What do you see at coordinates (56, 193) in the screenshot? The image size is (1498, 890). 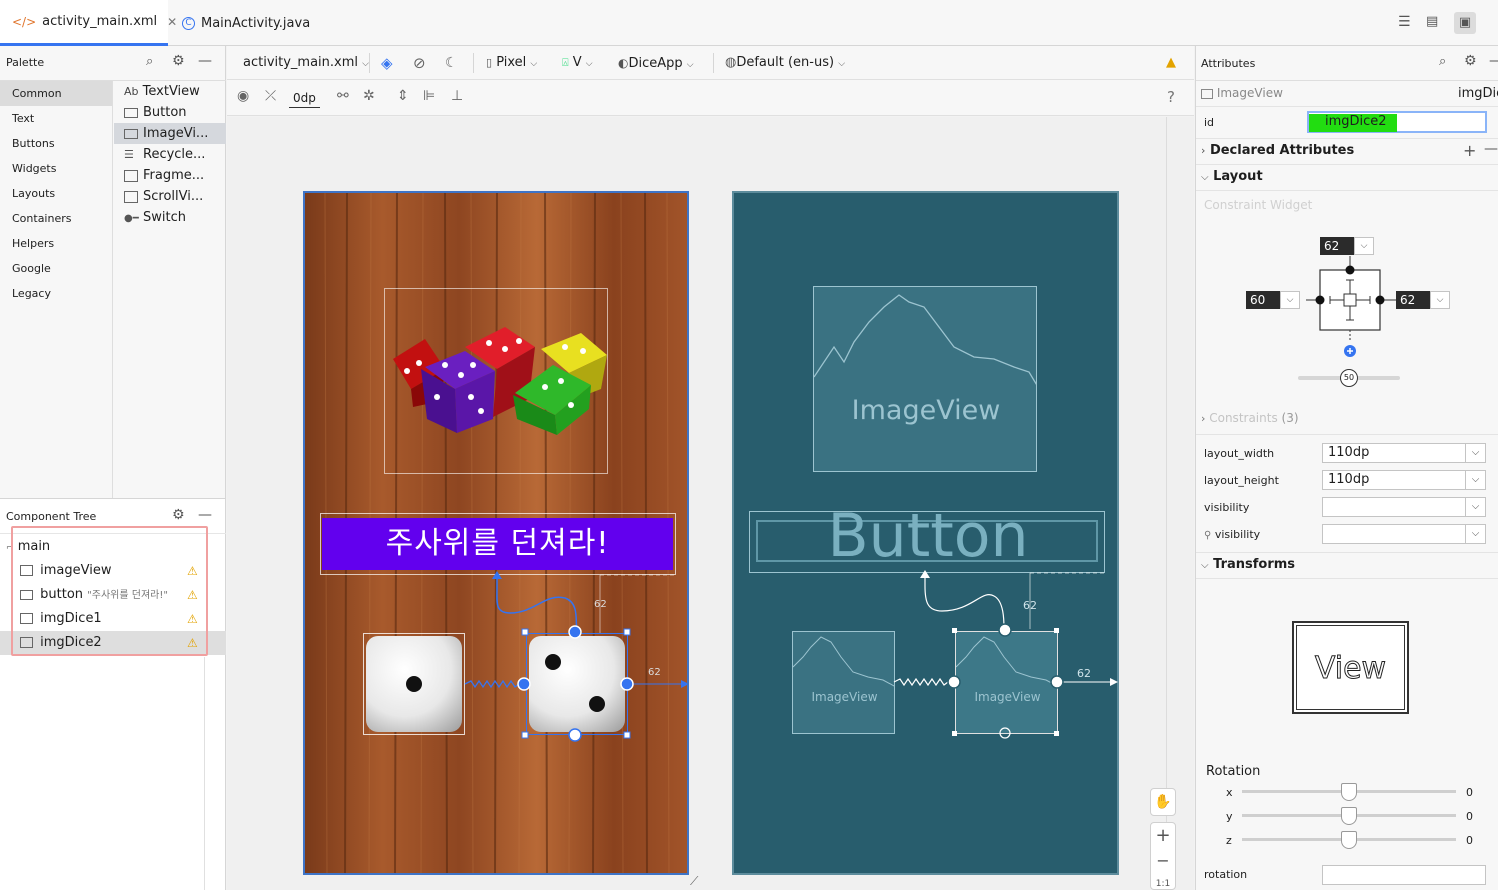 I see `palette-category-layouts: Layouts` at bounding box center [56, 193].